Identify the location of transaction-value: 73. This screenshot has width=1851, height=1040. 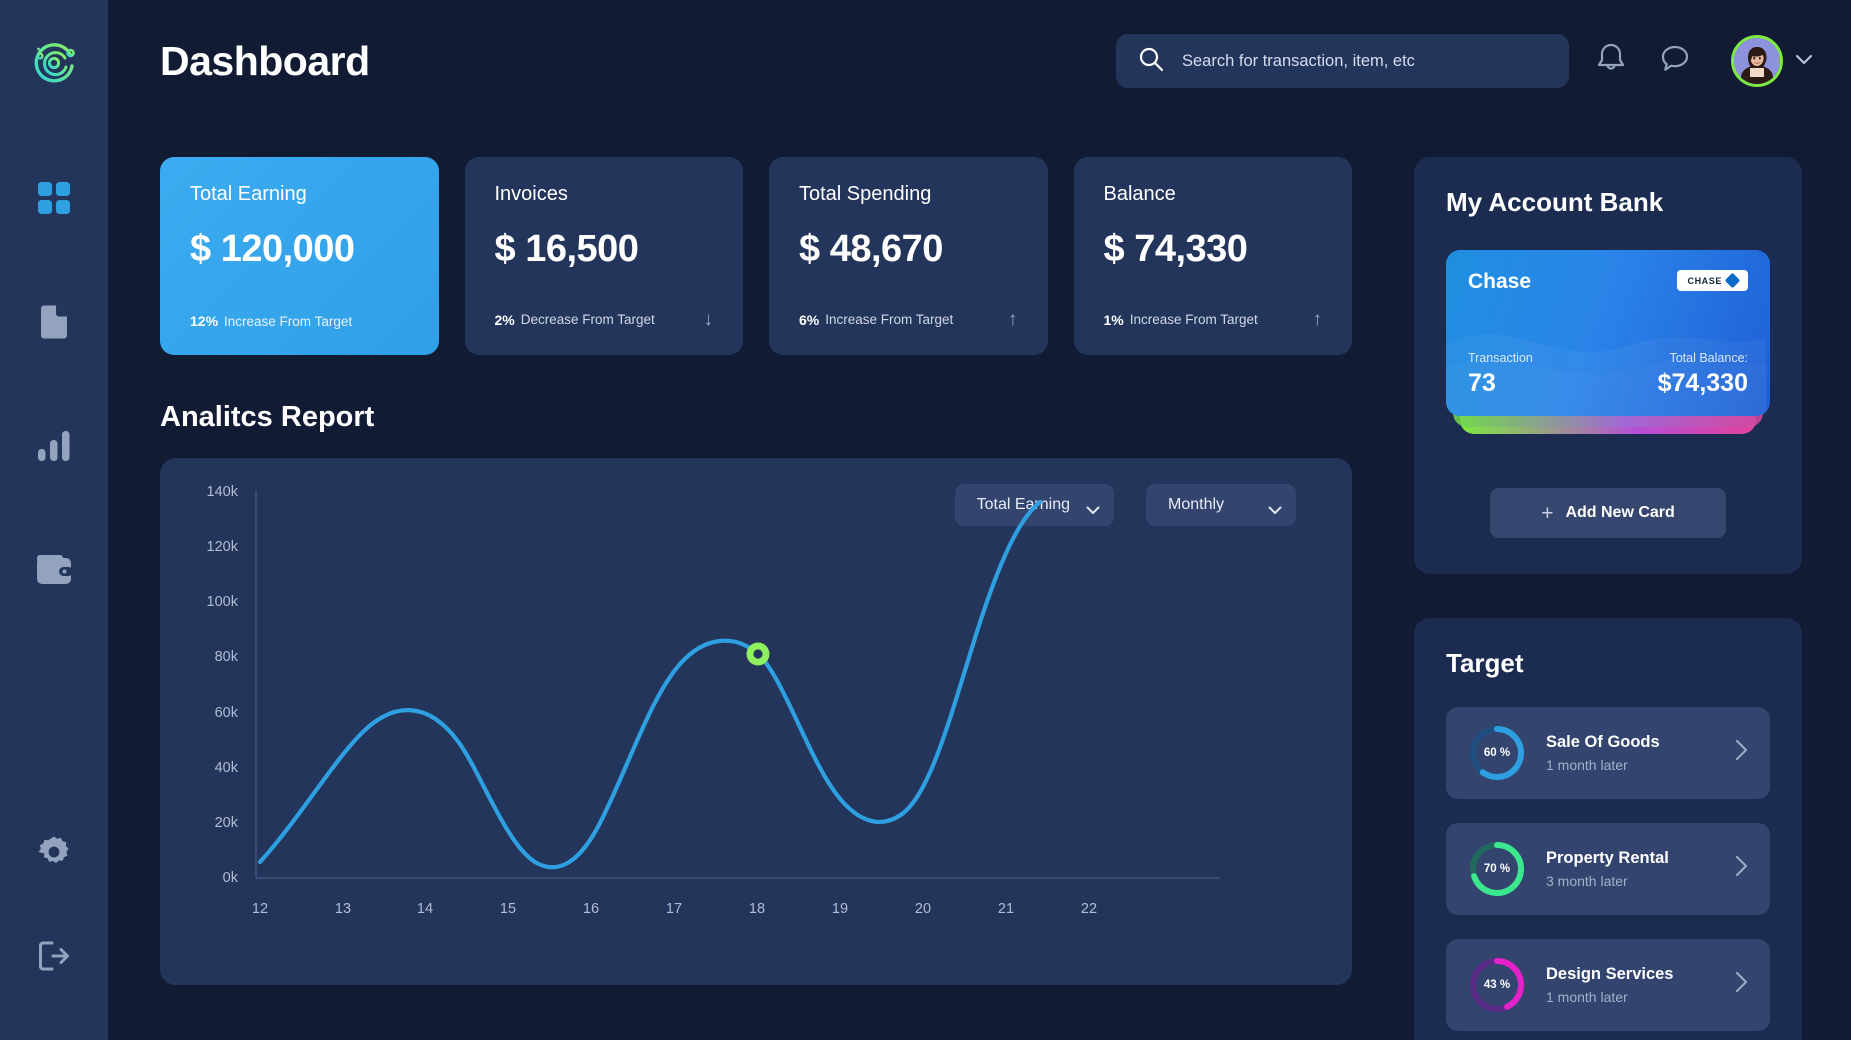
(1482, 383).